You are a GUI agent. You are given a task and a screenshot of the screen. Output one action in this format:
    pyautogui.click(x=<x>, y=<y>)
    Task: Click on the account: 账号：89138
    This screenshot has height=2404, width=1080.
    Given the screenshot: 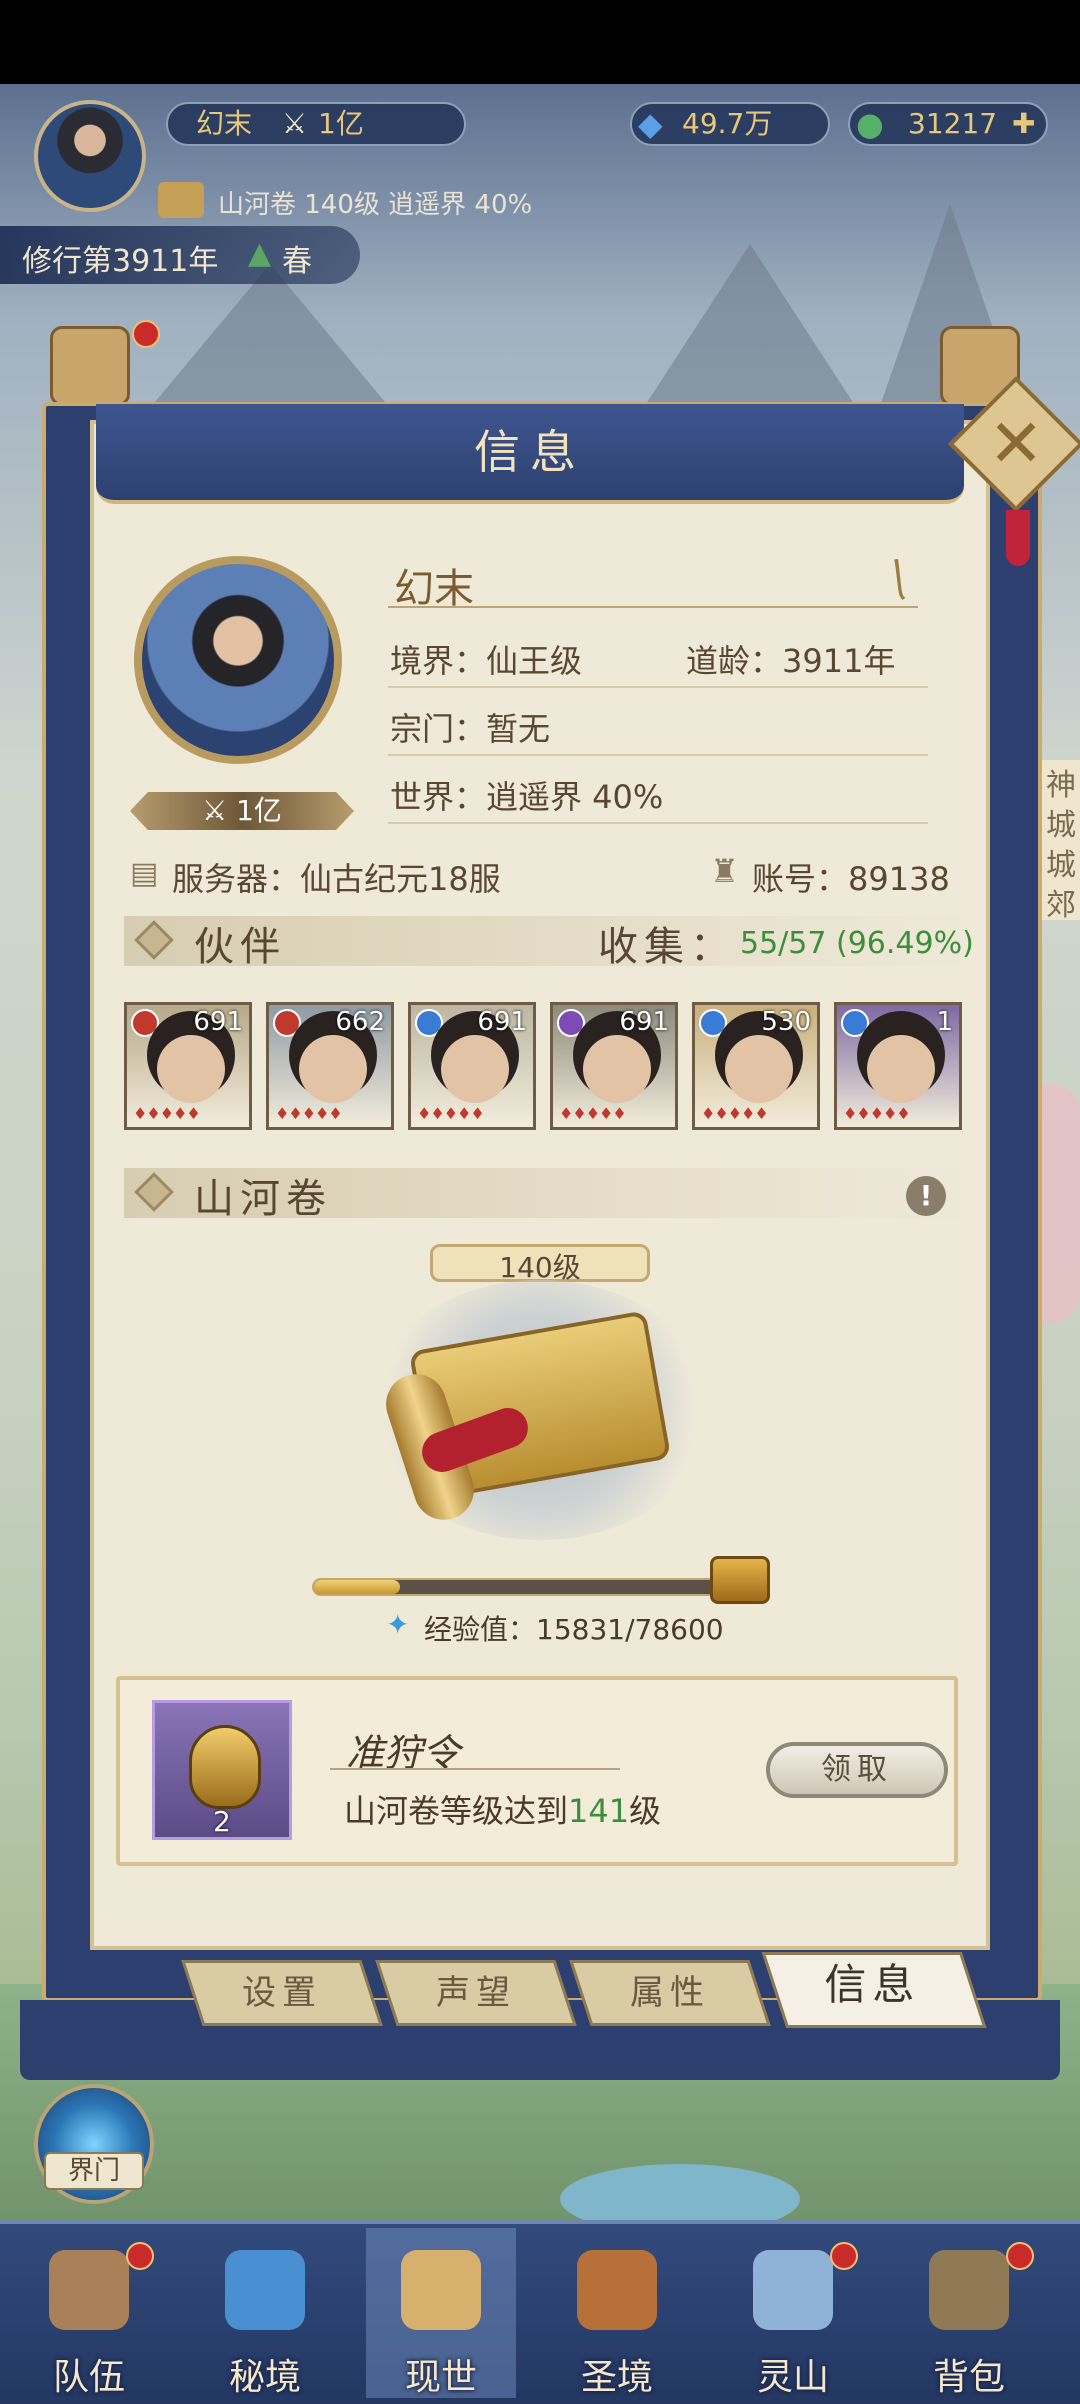 What is the action you would take?
    pyautogui.click(x=851, y=879)
    